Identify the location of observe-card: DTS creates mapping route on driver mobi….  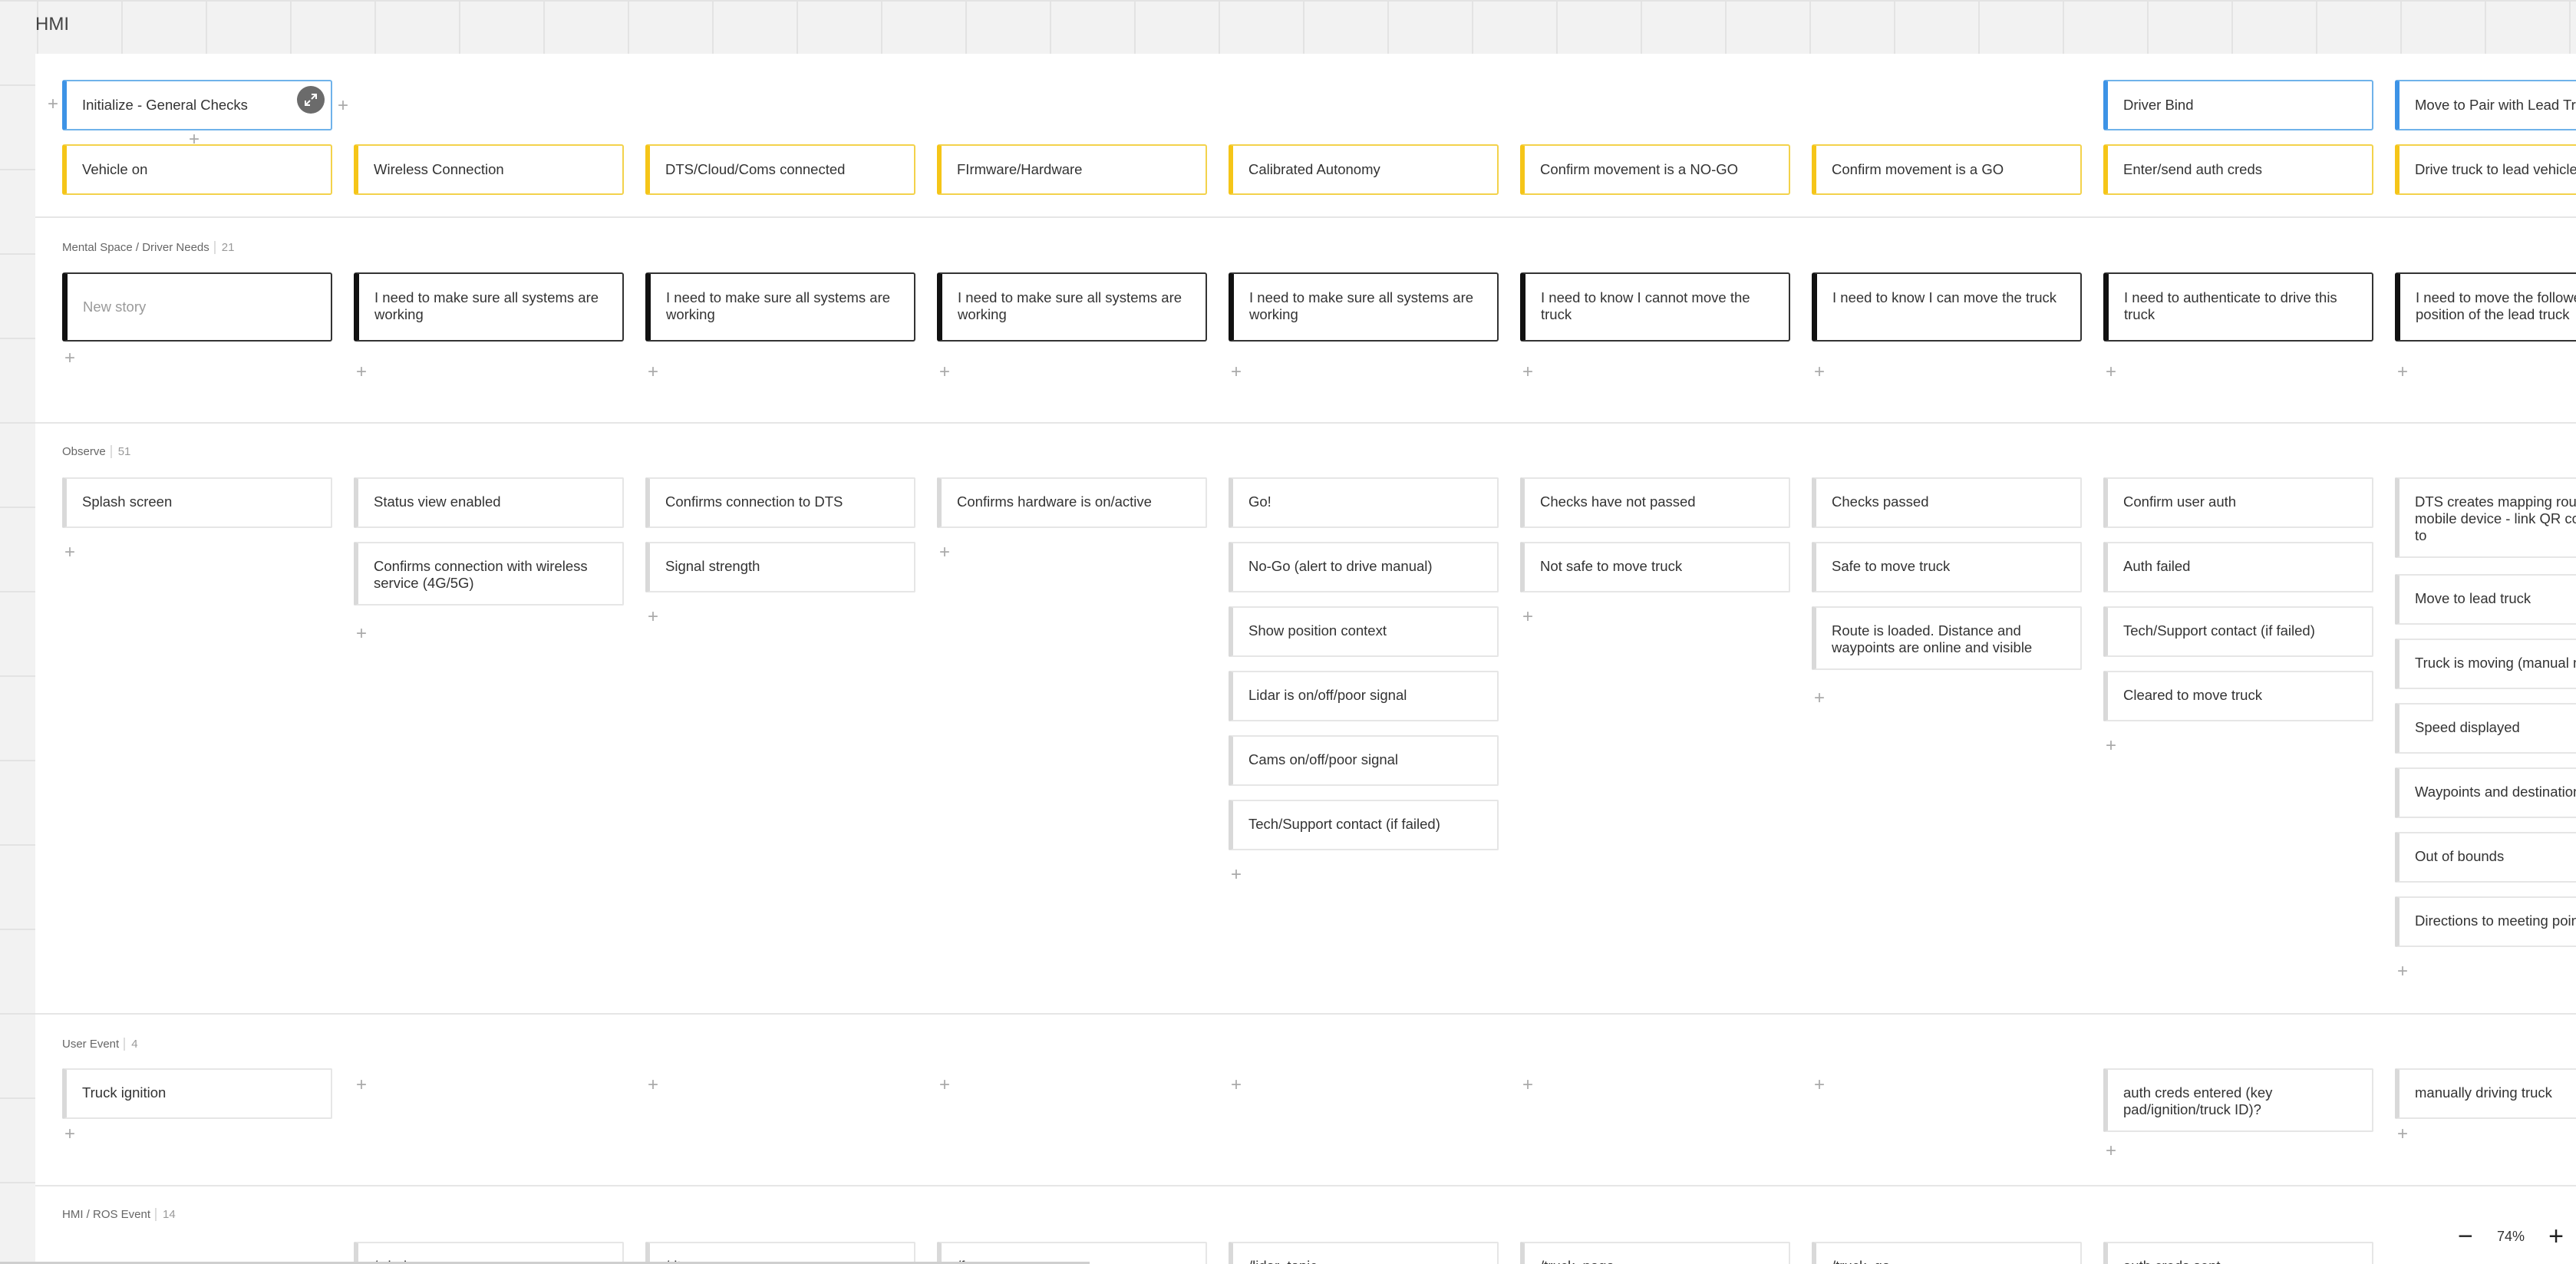
(2485, 517).